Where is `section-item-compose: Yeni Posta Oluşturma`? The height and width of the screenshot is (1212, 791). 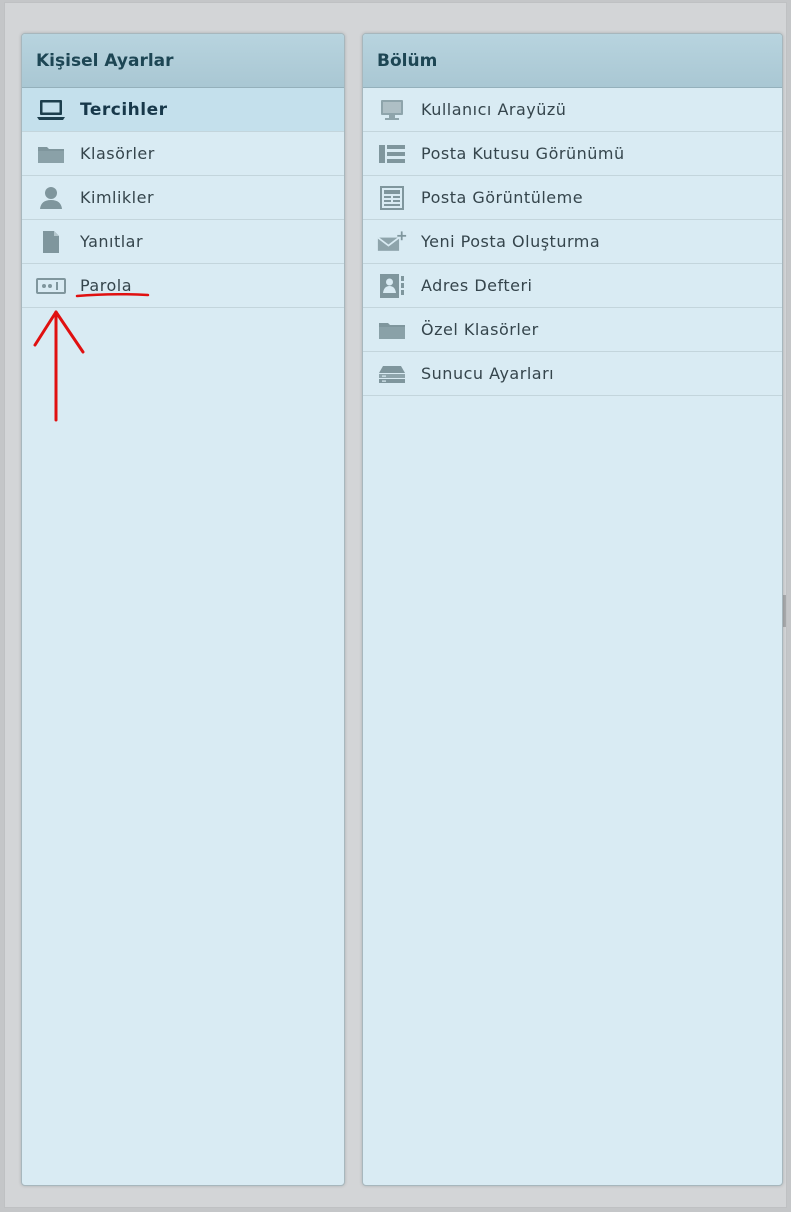
section-item-compose: Yeni Posta Oluşturma is located at coordinates (572, 242).